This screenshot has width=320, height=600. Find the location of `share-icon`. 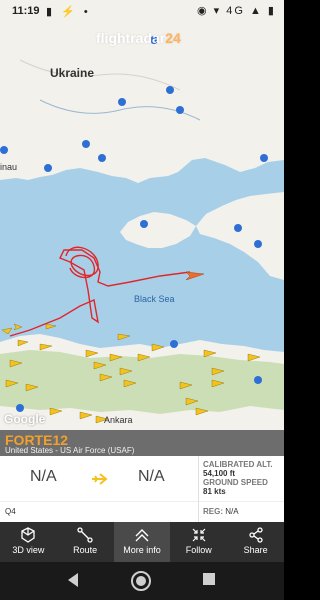

share-icon is located at coordinates (255, 535).